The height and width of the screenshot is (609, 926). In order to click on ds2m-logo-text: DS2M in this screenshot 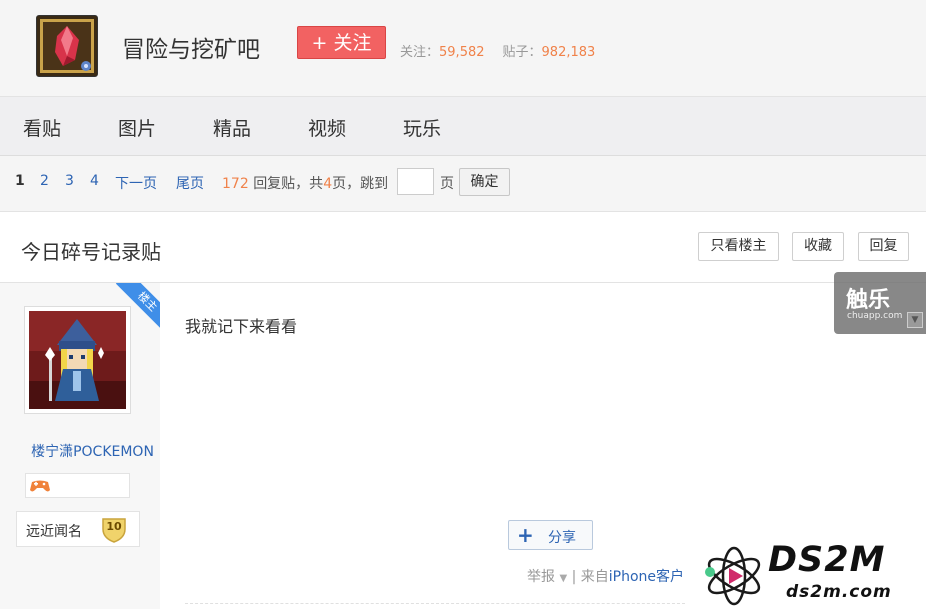, I will do `click(827, 560)`.